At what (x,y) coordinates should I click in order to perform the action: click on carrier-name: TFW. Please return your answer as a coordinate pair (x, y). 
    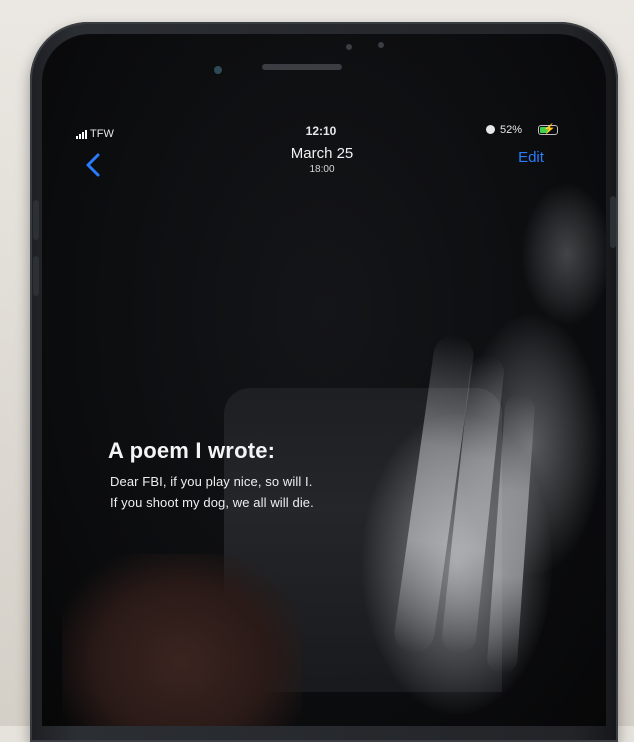
    Looking at the image, I should click on (102, 134).